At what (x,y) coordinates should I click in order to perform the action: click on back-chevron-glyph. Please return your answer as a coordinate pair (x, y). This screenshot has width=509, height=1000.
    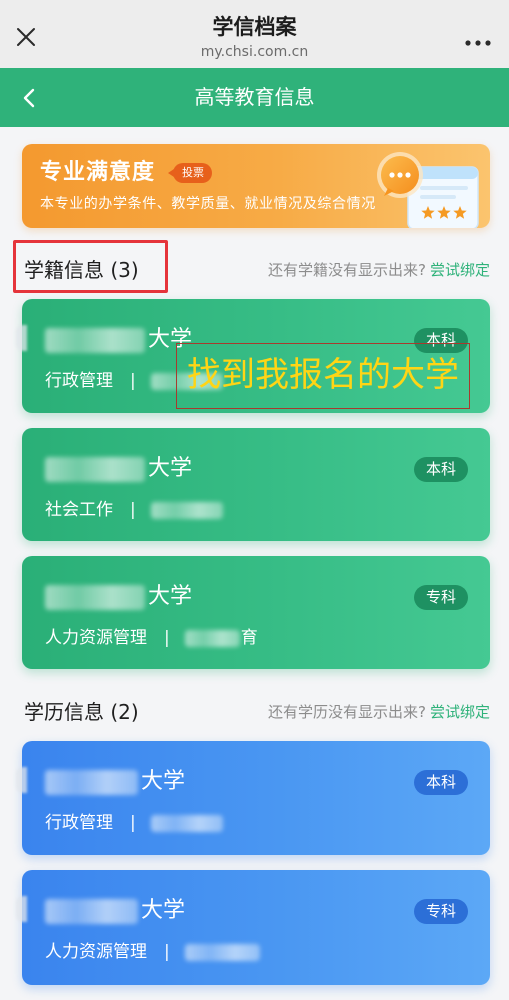
    Looking at the image, I should click on (29, 98).